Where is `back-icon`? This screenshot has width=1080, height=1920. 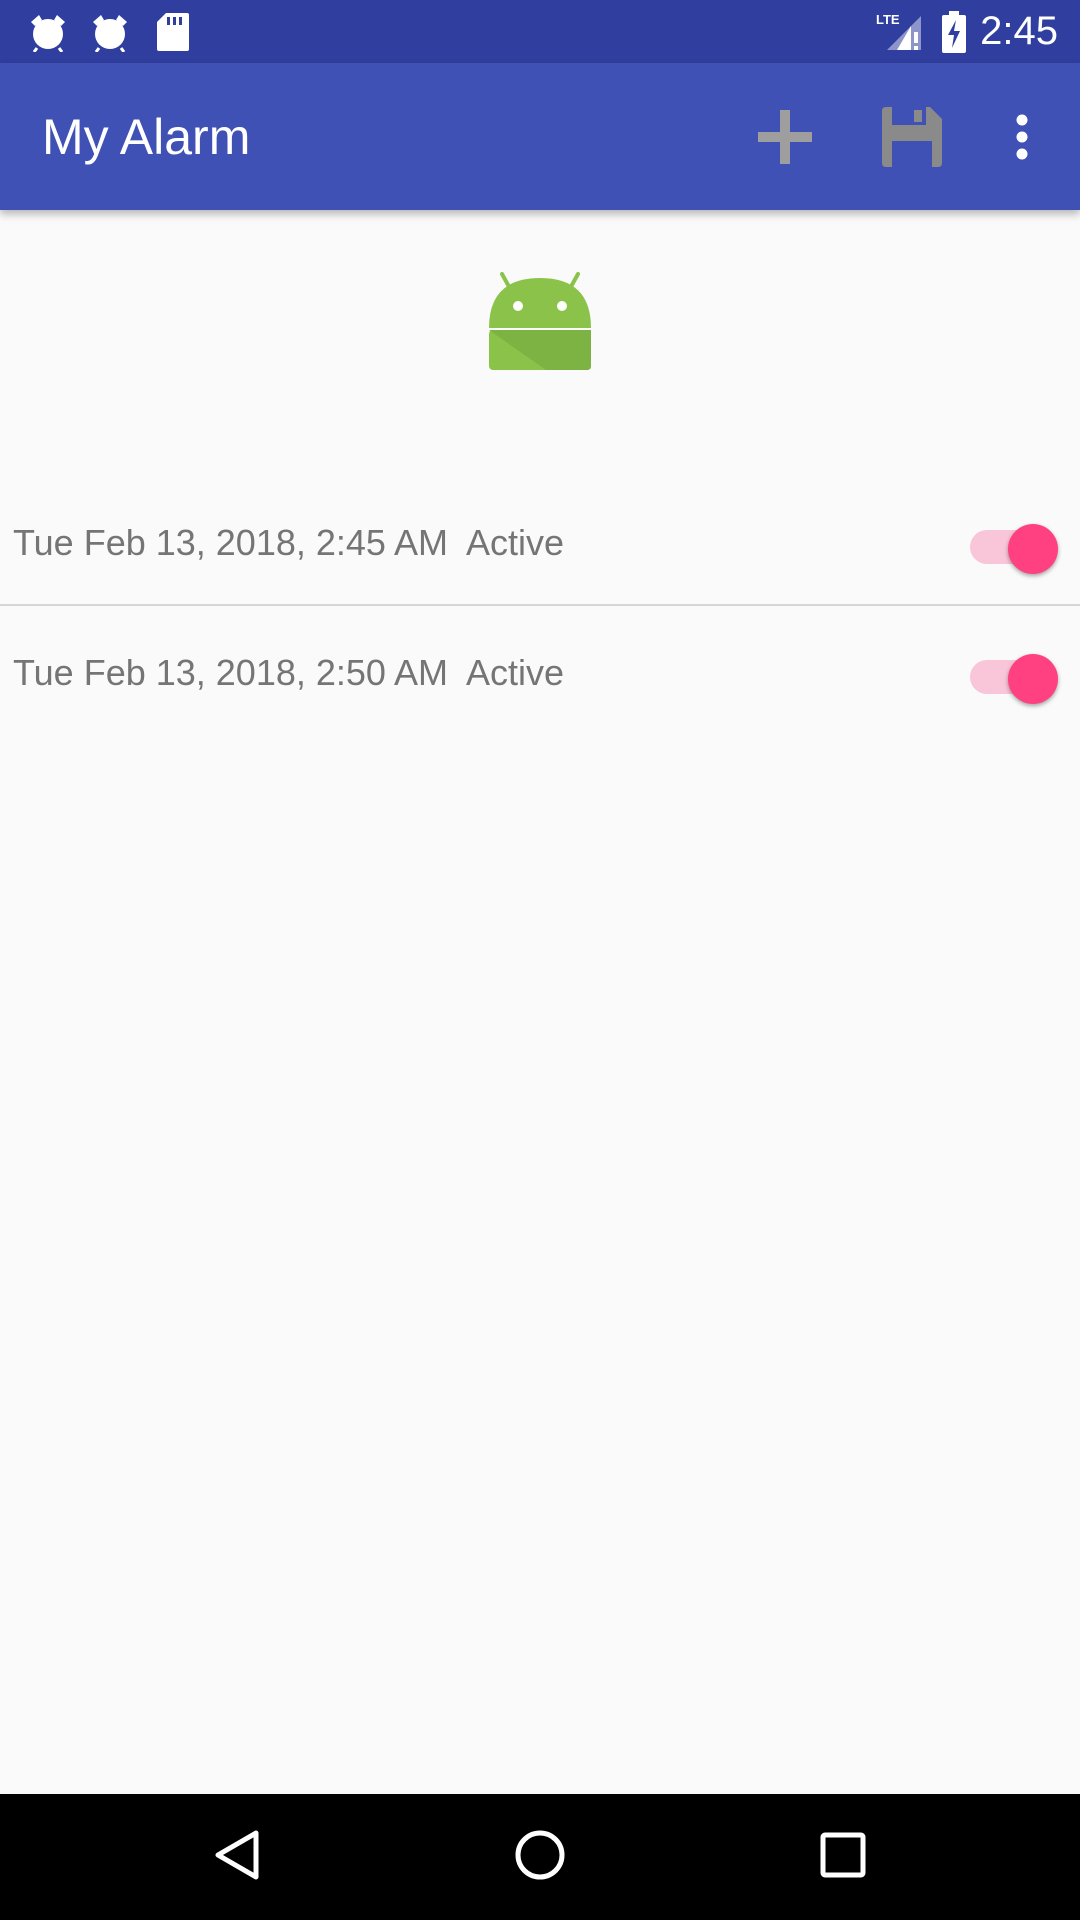 back-icon is located at coordinates (237, 1857).